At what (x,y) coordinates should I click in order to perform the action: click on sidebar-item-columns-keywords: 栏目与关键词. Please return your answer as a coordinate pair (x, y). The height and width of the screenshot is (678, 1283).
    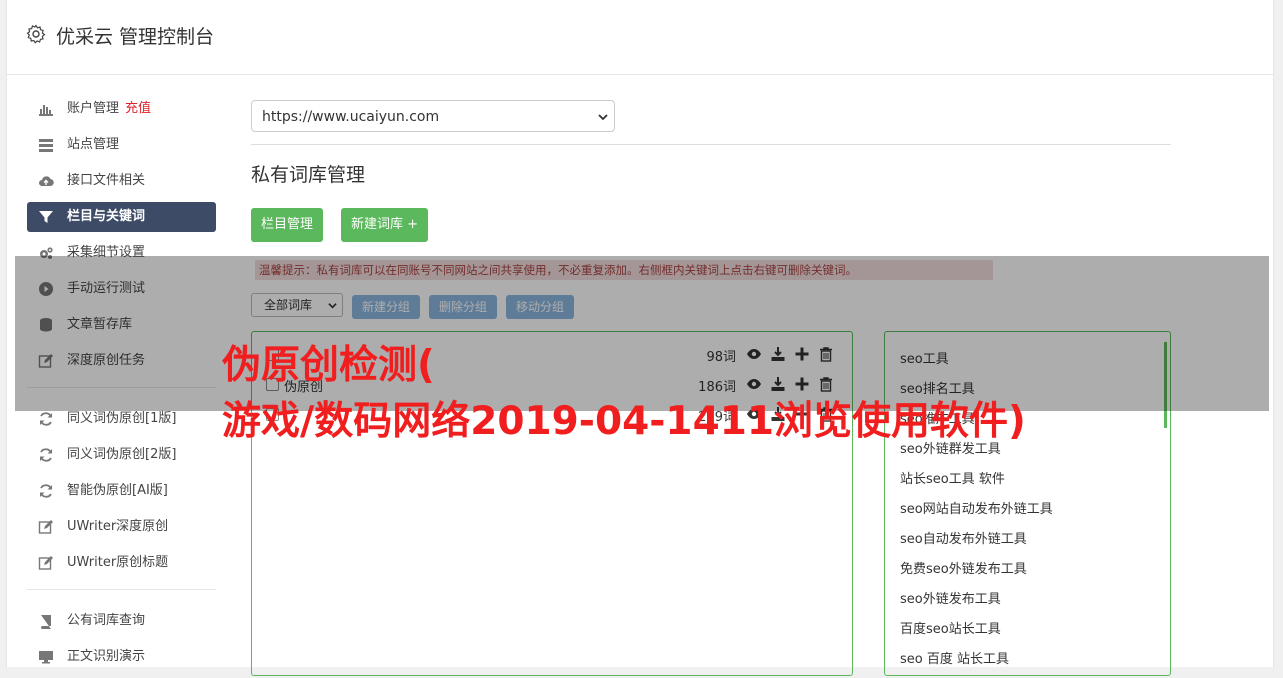
    Looking at the image, I should click on (121, 217).